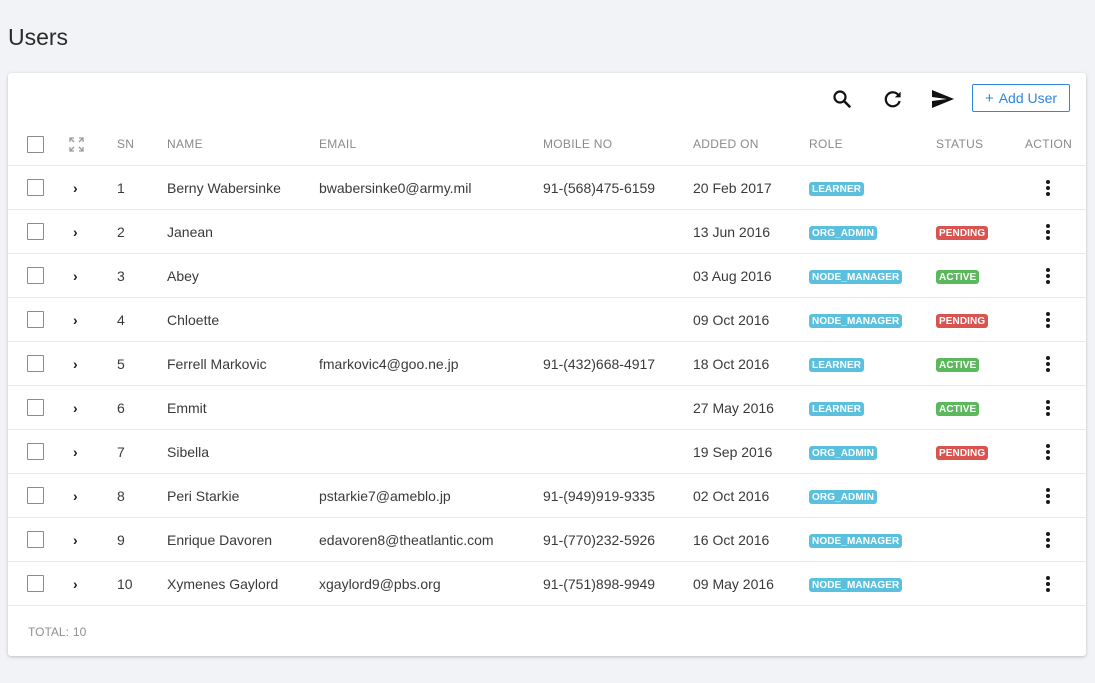 The width and height of the screenshot is (1095, 683). Describe the element at coordinates (38, 37) in the screenshot. I see `page-title: Users` at that location.